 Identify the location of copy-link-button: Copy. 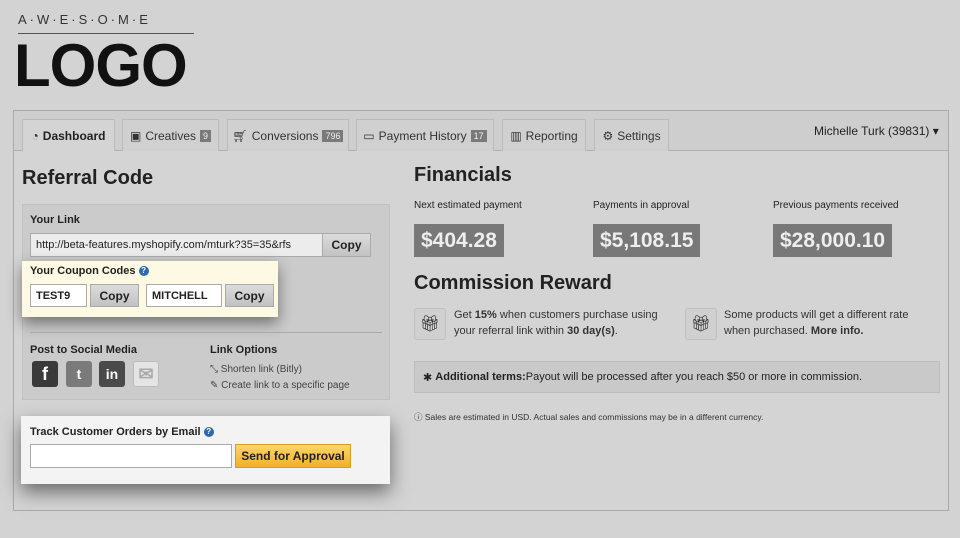
(346, 245).